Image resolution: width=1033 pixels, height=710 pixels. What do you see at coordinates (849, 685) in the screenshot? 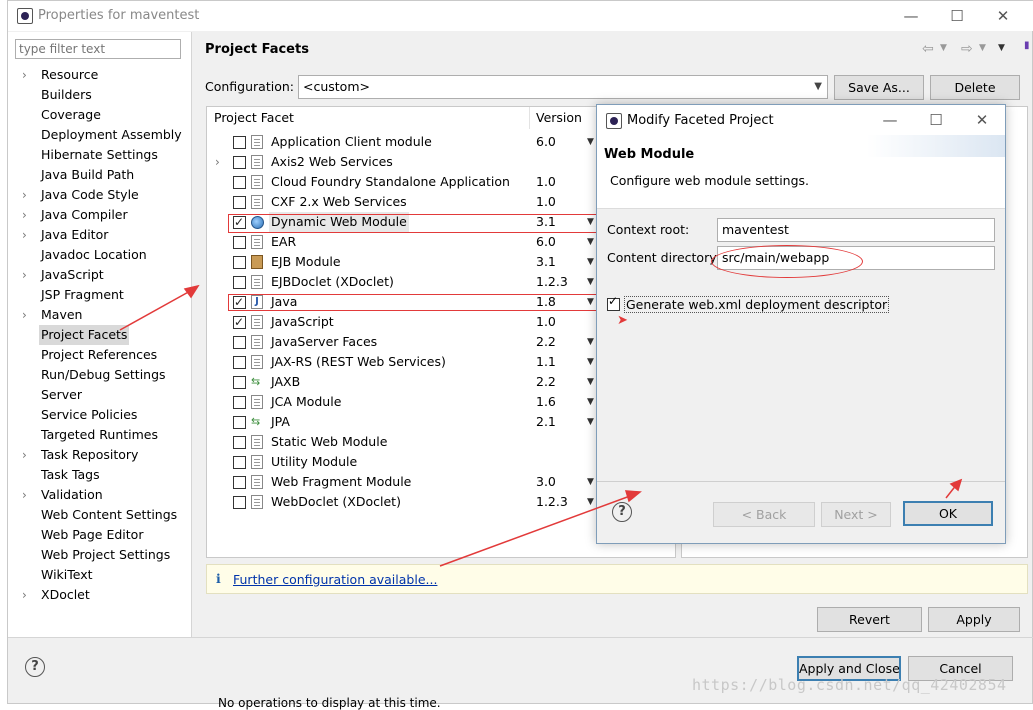
I see `watermark: https://blog.csdn.net/qq_42402854` at bounding box center [849, 685].